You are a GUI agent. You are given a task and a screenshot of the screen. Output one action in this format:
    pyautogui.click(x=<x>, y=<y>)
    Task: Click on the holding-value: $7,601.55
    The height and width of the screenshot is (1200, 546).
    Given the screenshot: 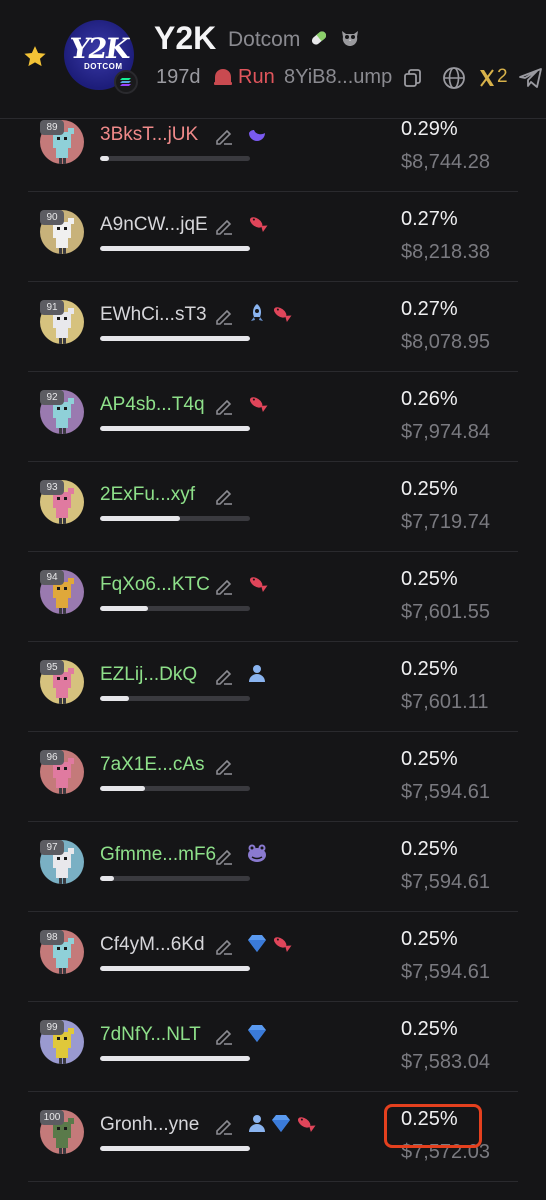 What is the action you would take?
    pyautogui.click(x=445, y=612)
    